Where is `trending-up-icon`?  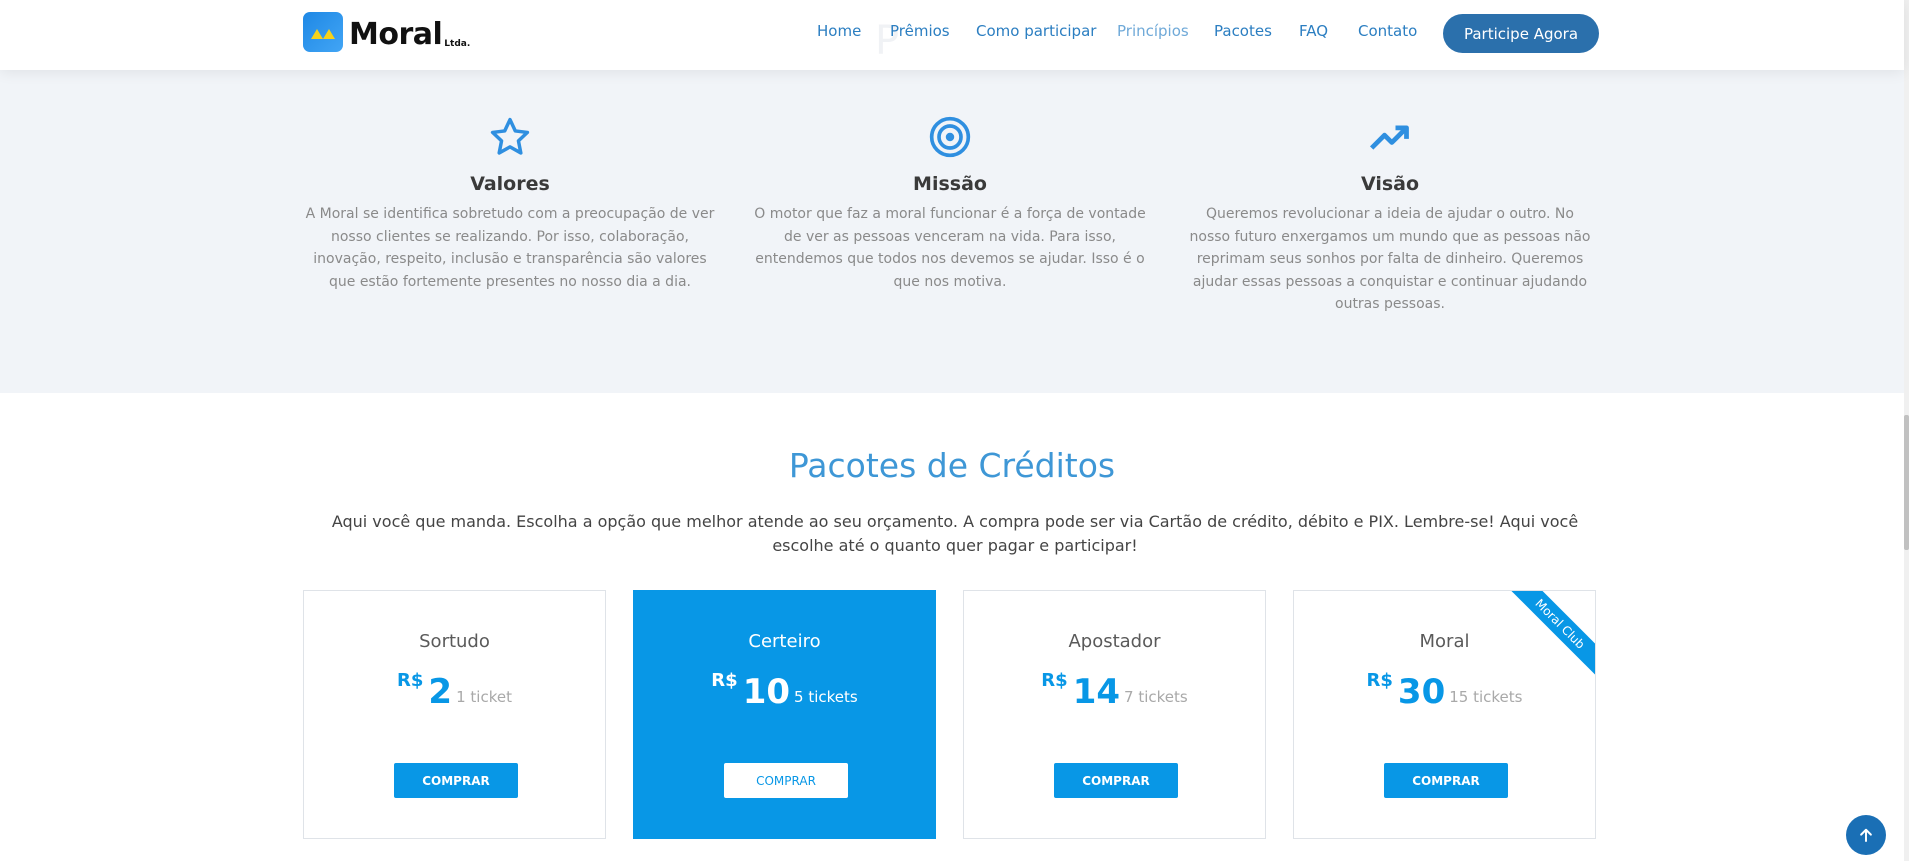
trending-up-icon is located at coordinates (1390, 139).